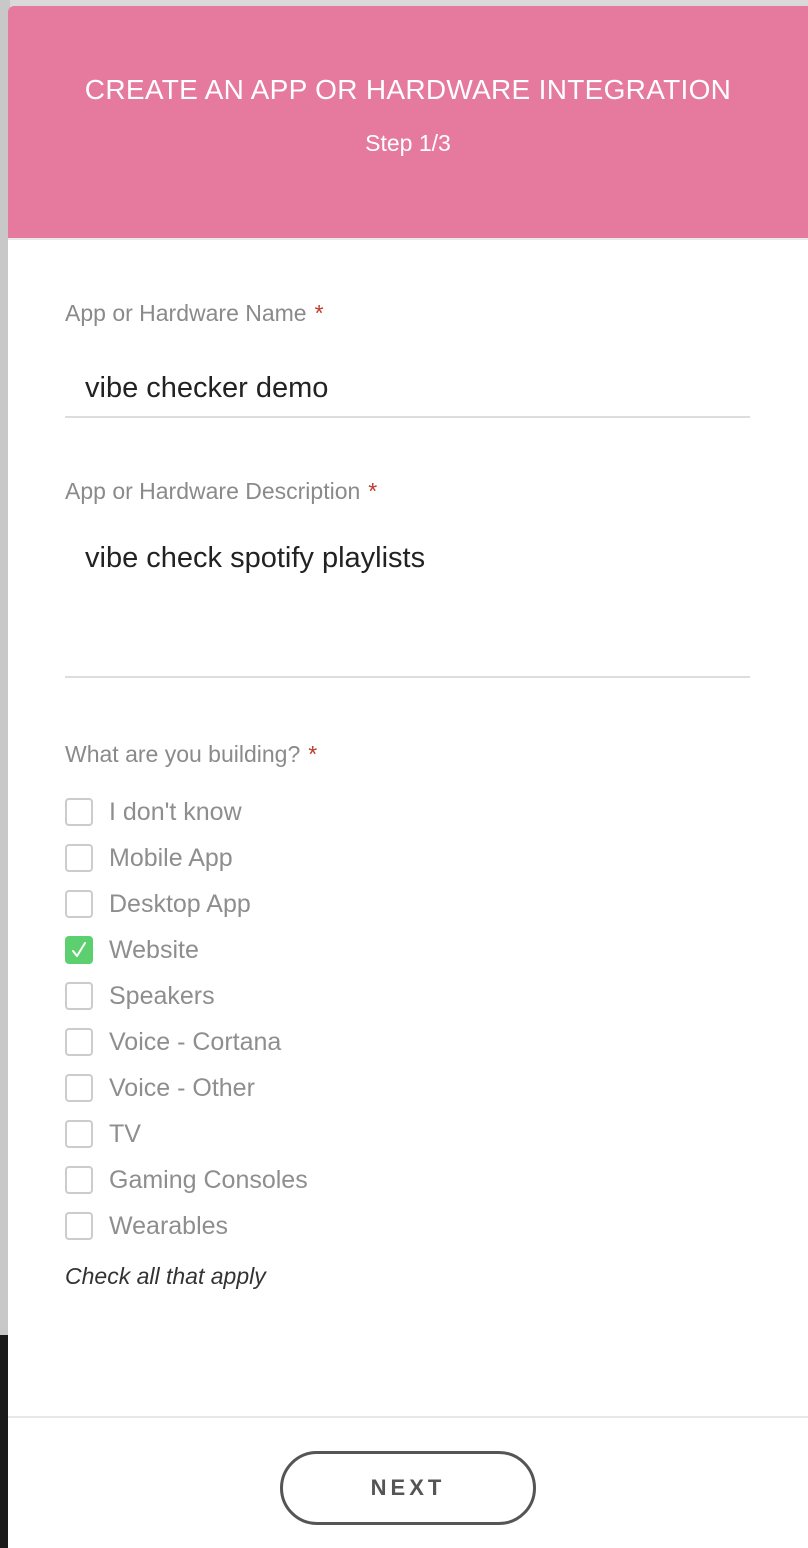 This screenshot has height=1548, width=808. What do you see at coordinates (182, 1087) in the screenshot?
I see `checkbox-label: Voice - Other` at bounding box center [182, 1087].